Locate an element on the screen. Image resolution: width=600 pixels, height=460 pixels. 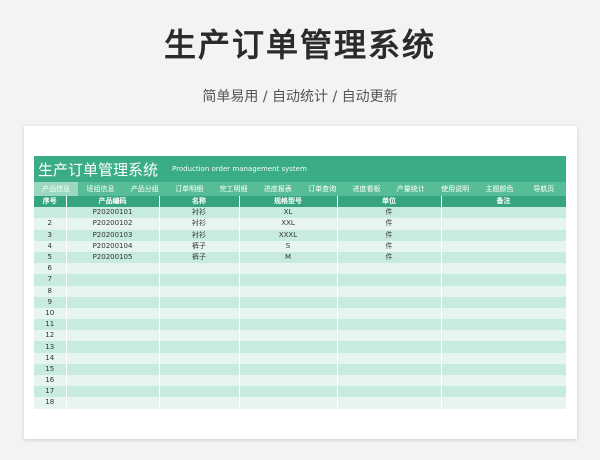
table-cell: P20200104 is located at coordinates (113, 246).